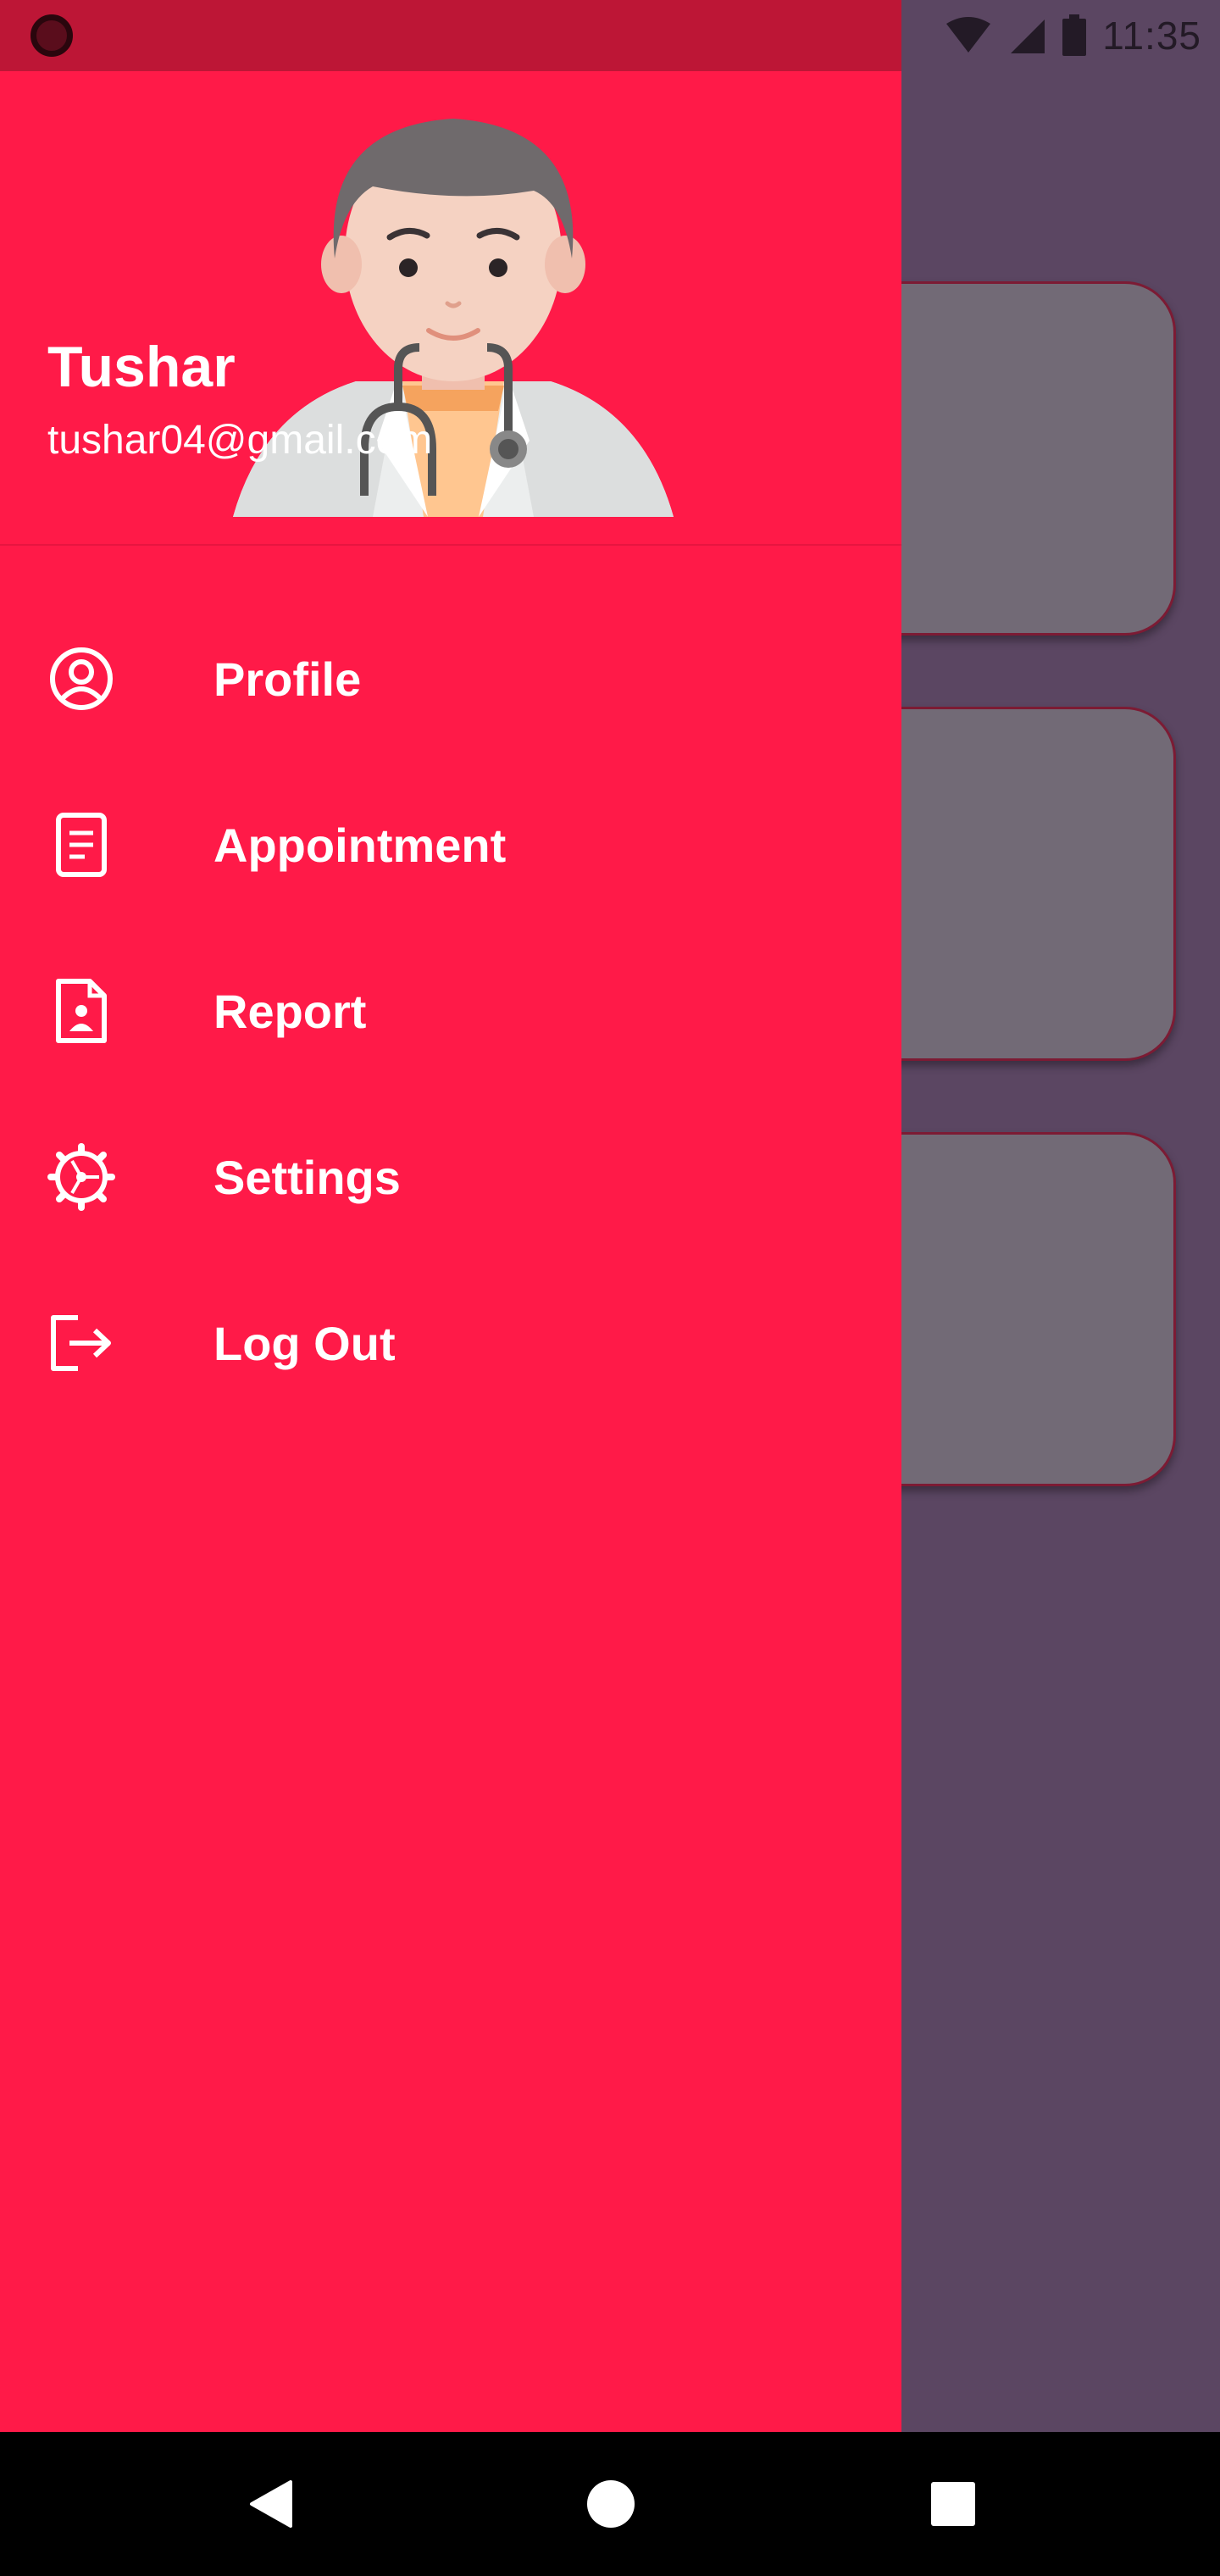 Image resolution: width=1220 pixels, height=2576 pixels. I want to click on battery-icon, so click(1074, 35).